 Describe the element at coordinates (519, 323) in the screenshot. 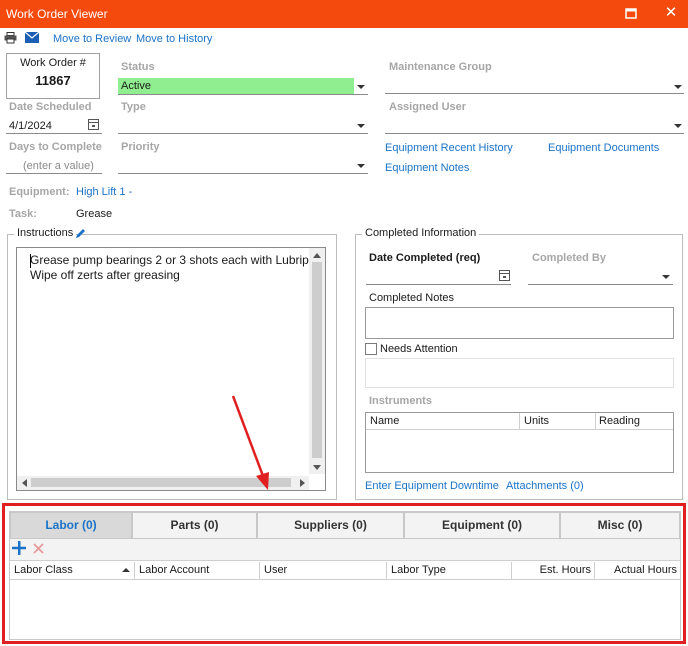

I see `completed-notes-input` at that location.